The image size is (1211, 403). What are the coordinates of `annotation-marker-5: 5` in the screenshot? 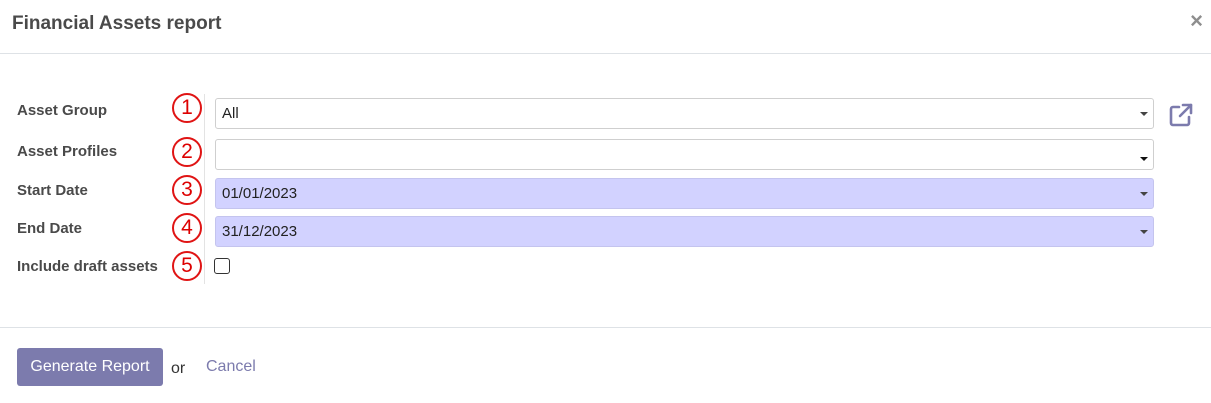 It's located at (187, 266).